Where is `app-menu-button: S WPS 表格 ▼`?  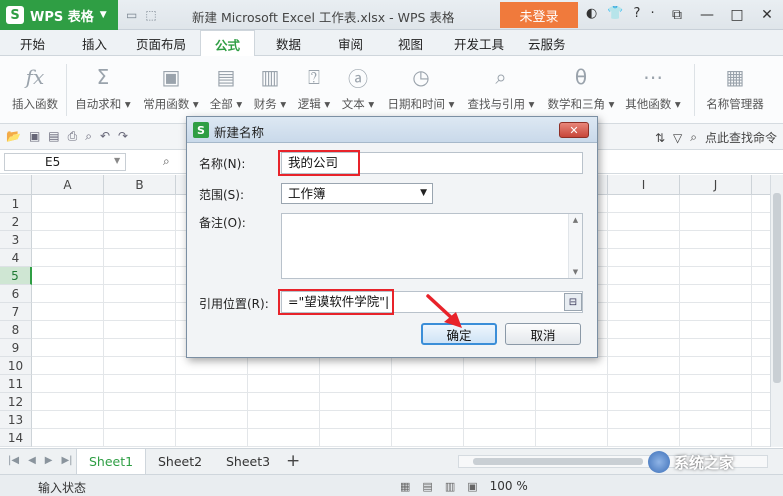 app-menu-button: S WPS 表格 ▼ is located at coordinates (59, 15).